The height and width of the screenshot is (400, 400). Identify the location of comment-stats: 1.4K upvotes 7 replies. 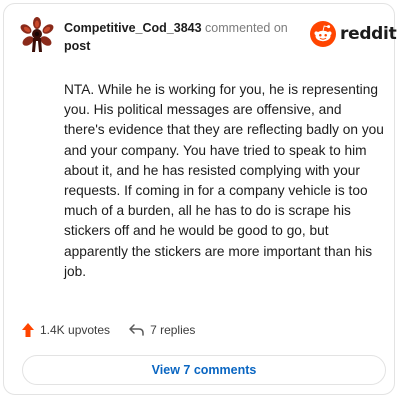
(108, 330).